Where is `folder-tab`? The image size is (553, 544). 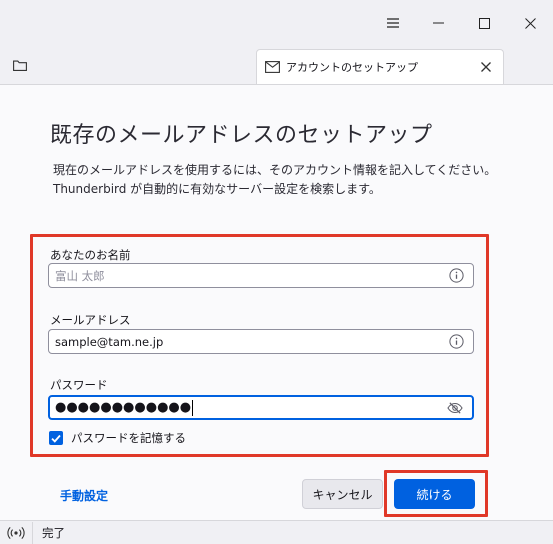 folder-tab is located at coordinates (20, 65).